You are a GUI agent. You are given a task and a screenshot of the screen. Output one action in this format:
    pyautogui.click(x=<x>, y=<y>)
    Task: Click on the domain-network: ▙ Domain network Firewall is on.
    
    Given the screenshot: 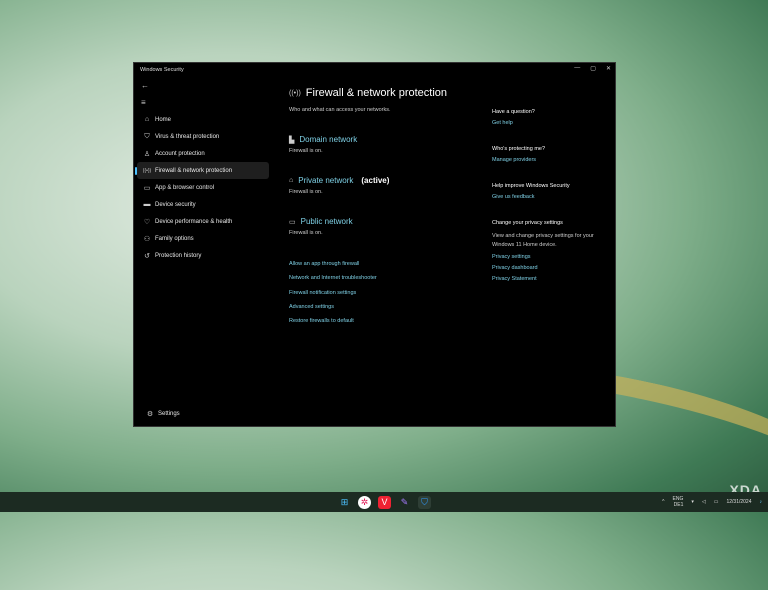 What is the action you would take?
    pyautogui.click(x=384, y=144)
    